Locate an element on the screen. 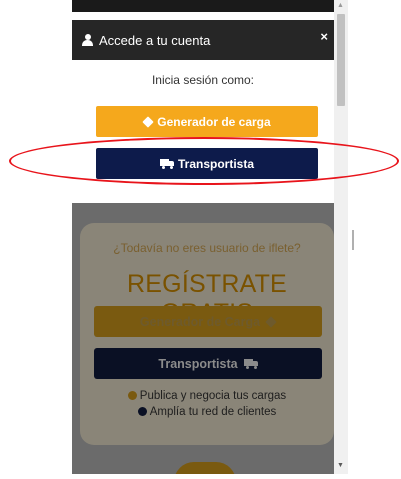  vertical-scrollbar: ▲ ▼ is located at coordinates (341, 237).